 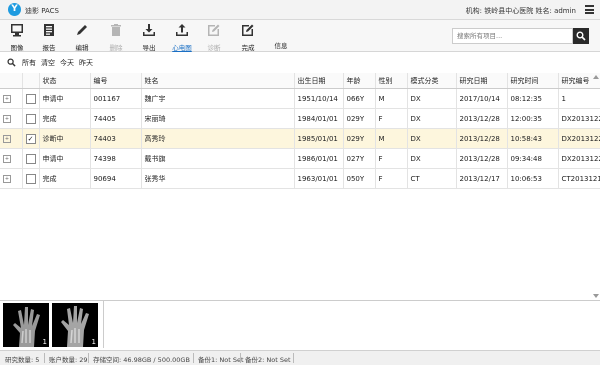 I want to click on sex-cell: M, so click(x=391, y=98).